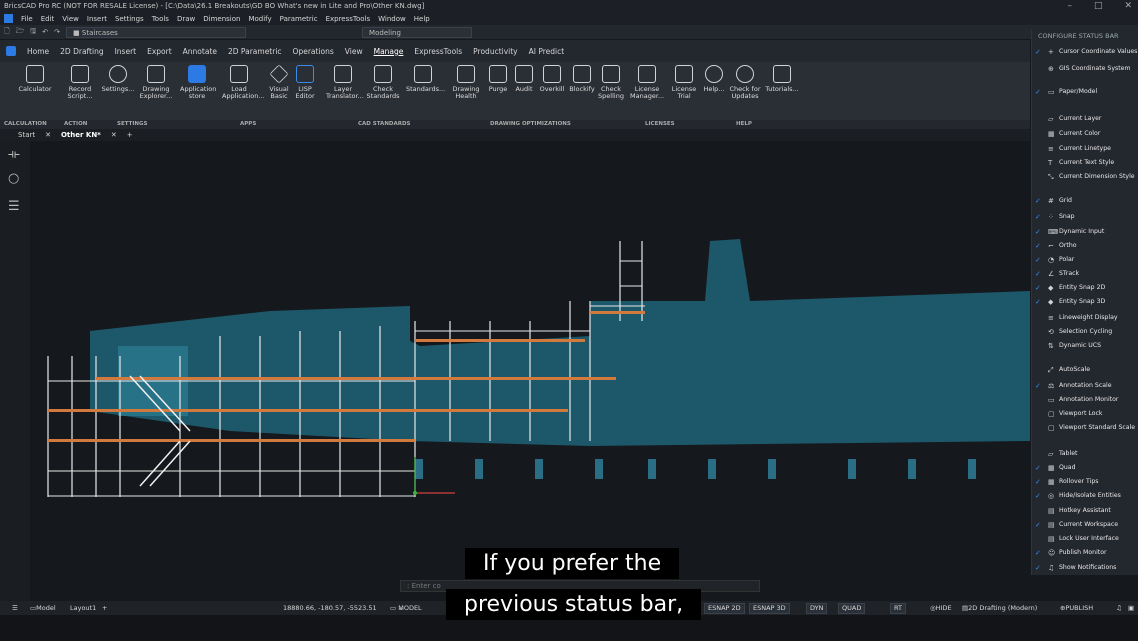 This screenshot has height=641, width=1138. I want to click on esnap2d-button: ESNAP 2D, so click(724, 608).